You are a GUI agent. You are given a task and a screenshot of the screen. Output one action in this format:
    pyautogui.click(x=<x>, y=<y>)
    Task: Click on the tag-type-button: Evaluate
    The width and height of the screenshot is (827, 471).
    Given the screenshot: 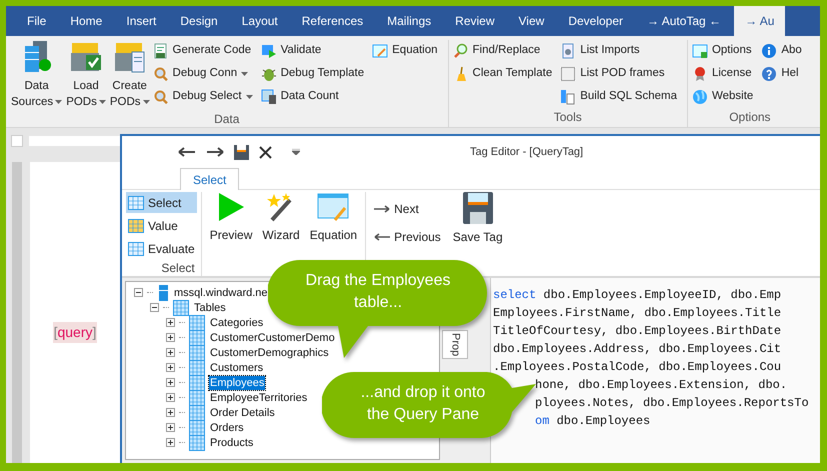 What is the action you would take?
    pyautogui.click(x=161, y=248)
    